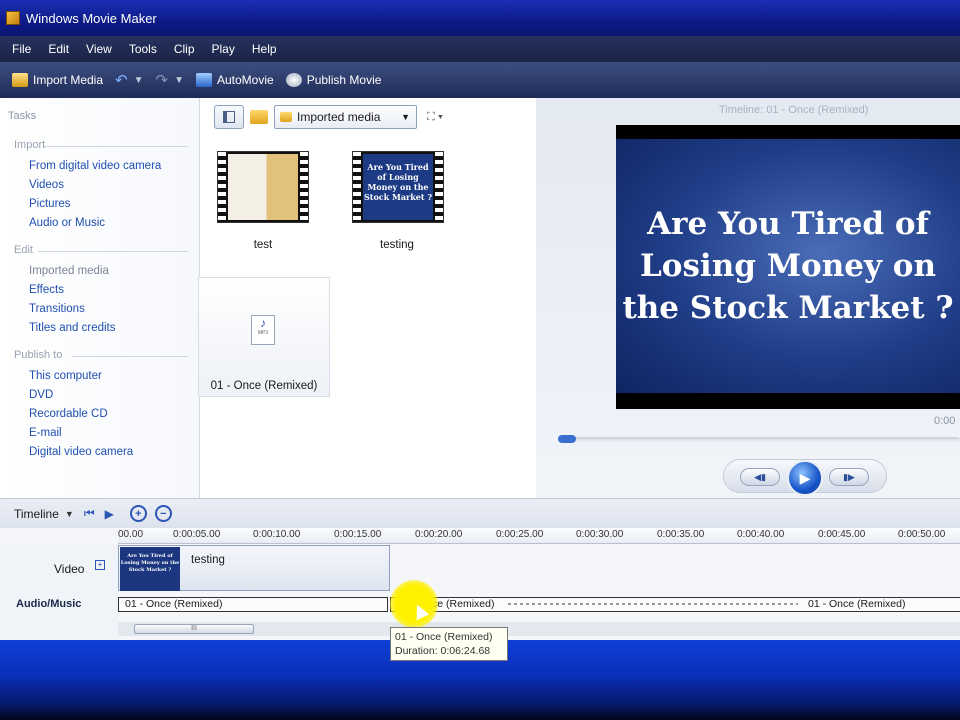  I want to click on task-email: E-mail, so click(45, 433).